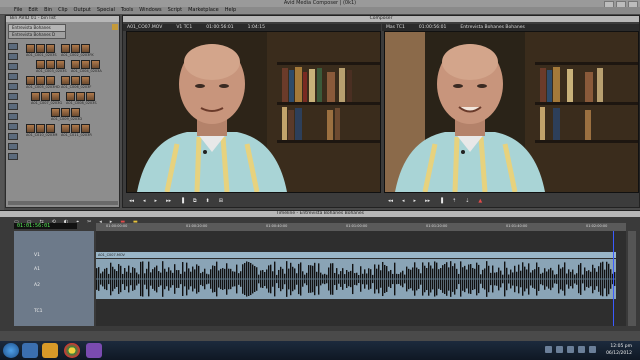 The image size is (640, 360). What do you see at coordinates (43, 83) in the screenshot?
I see `bin-clip: A01_C005_0203HD` at bounding box center [43, 83].